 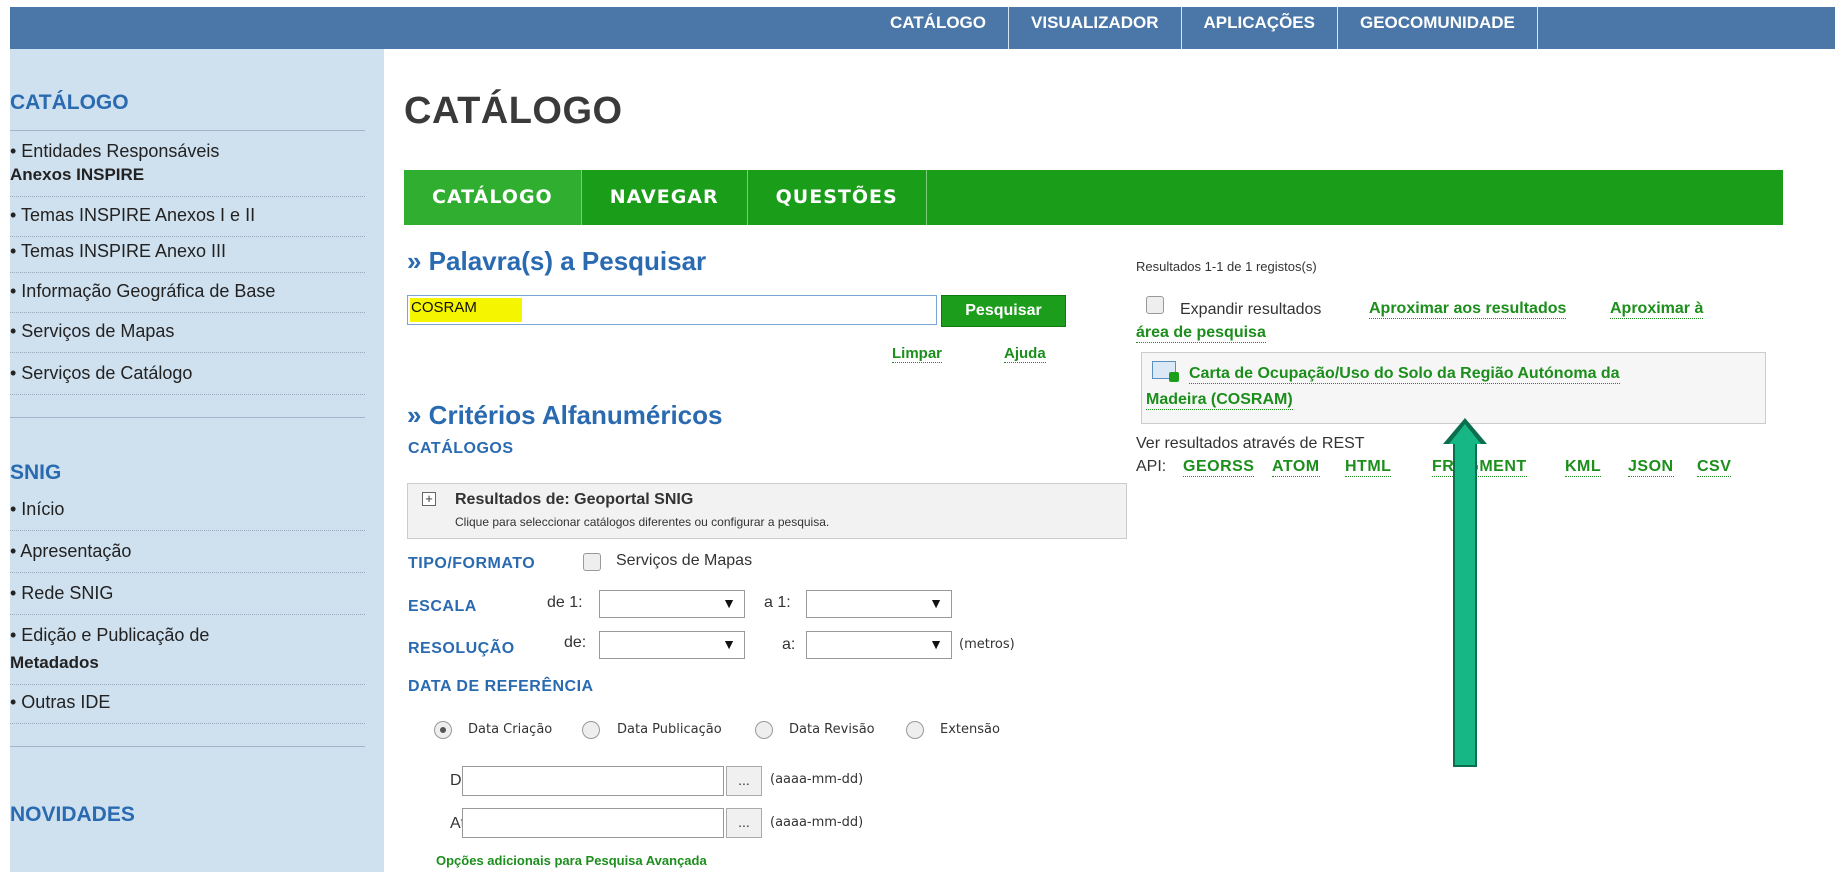 What do you see at coordinates (1201, 333) in the screenshot?
I see `zoom-area-link-cont: área de pesquisa` at bounding box center [1201, 333].